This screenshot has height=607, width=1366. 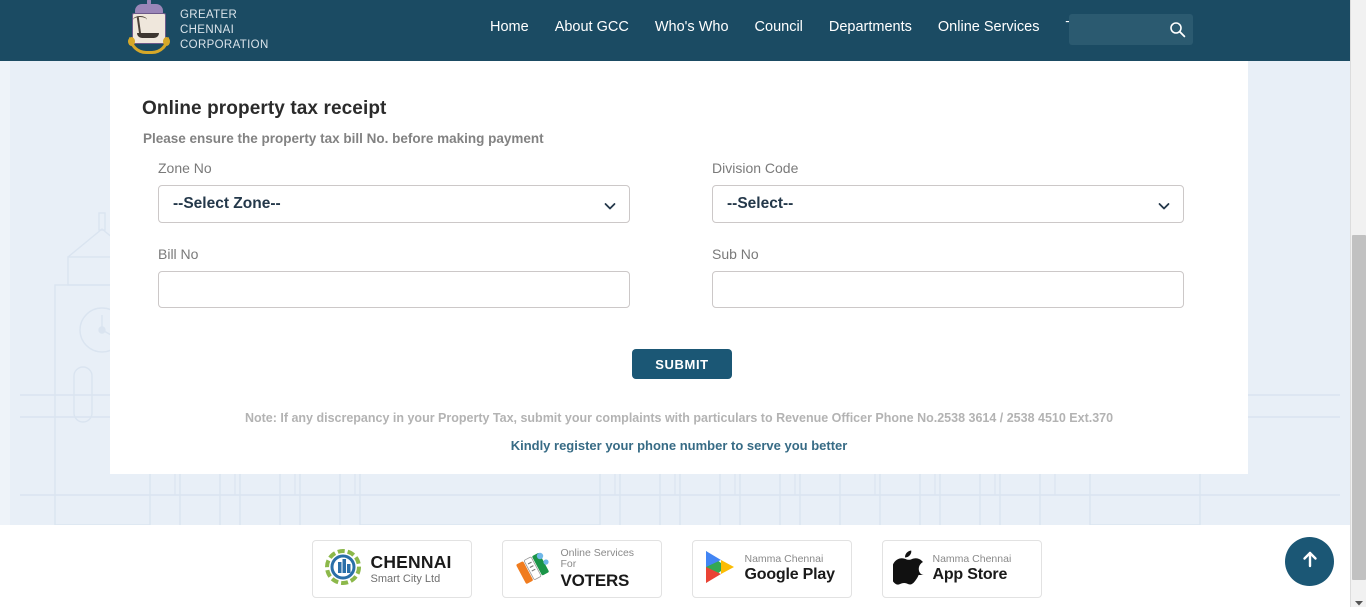 I want to click on nav-item-departments: Departments, so click(x=870, y=27).